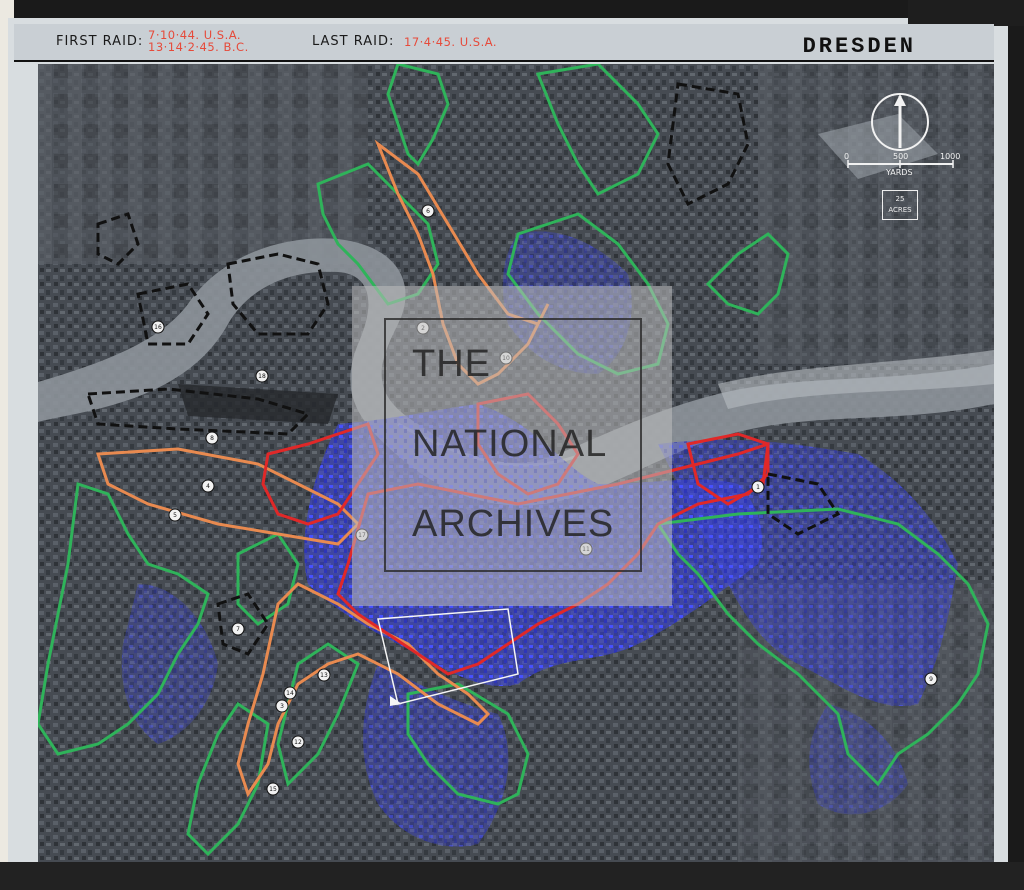 The width and height of the screenshot is (1024, 890). I want to click on last-raid-label: LAST RAID:, so click(353, 41).